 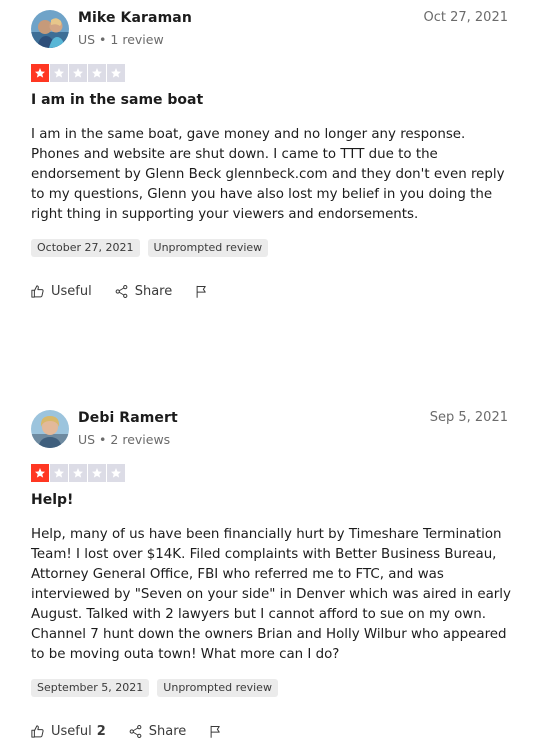 I want to click on review-actions: Useful 2 Share, so click(x=137, y=731).